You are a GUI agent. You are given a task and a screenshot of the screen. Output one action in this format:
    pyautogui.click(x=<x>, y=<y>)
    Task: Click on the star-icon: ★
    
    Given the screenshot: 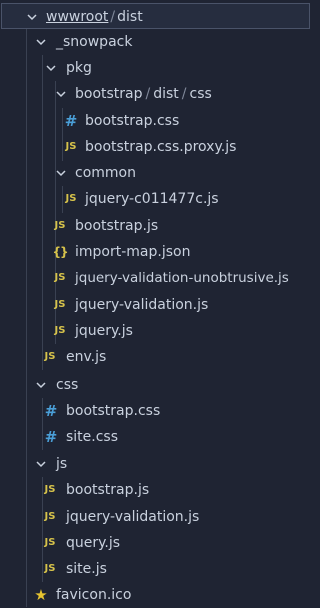 What is the action you would take?
    pyautogui.click(x=41, y=595)
    